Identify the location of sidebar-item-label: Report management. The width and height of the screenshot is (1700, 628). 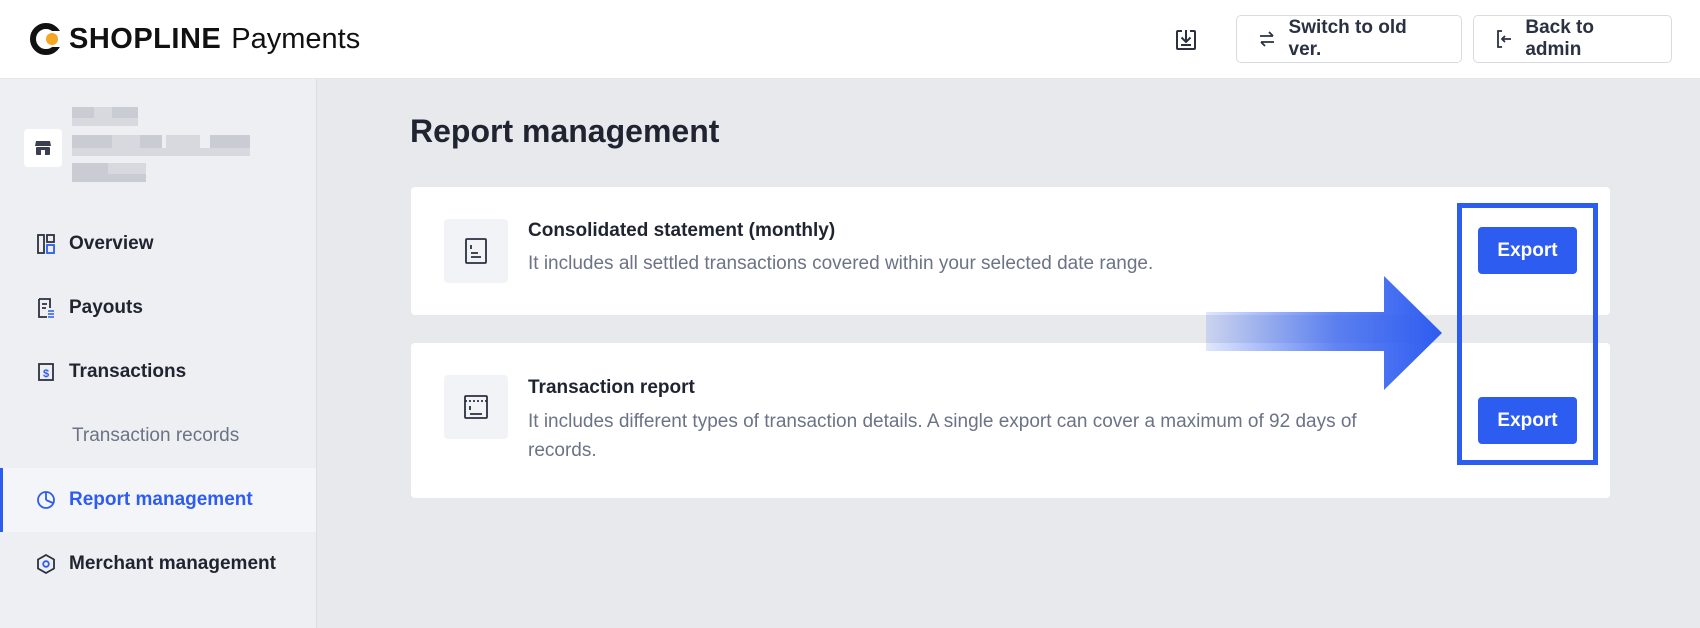
(161, 499).